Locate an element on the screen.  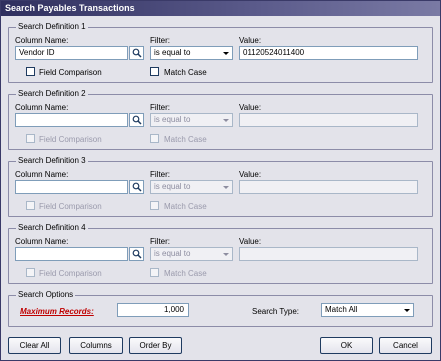
maximum-records-field: 1,000 is located at coordinates (153, 310).